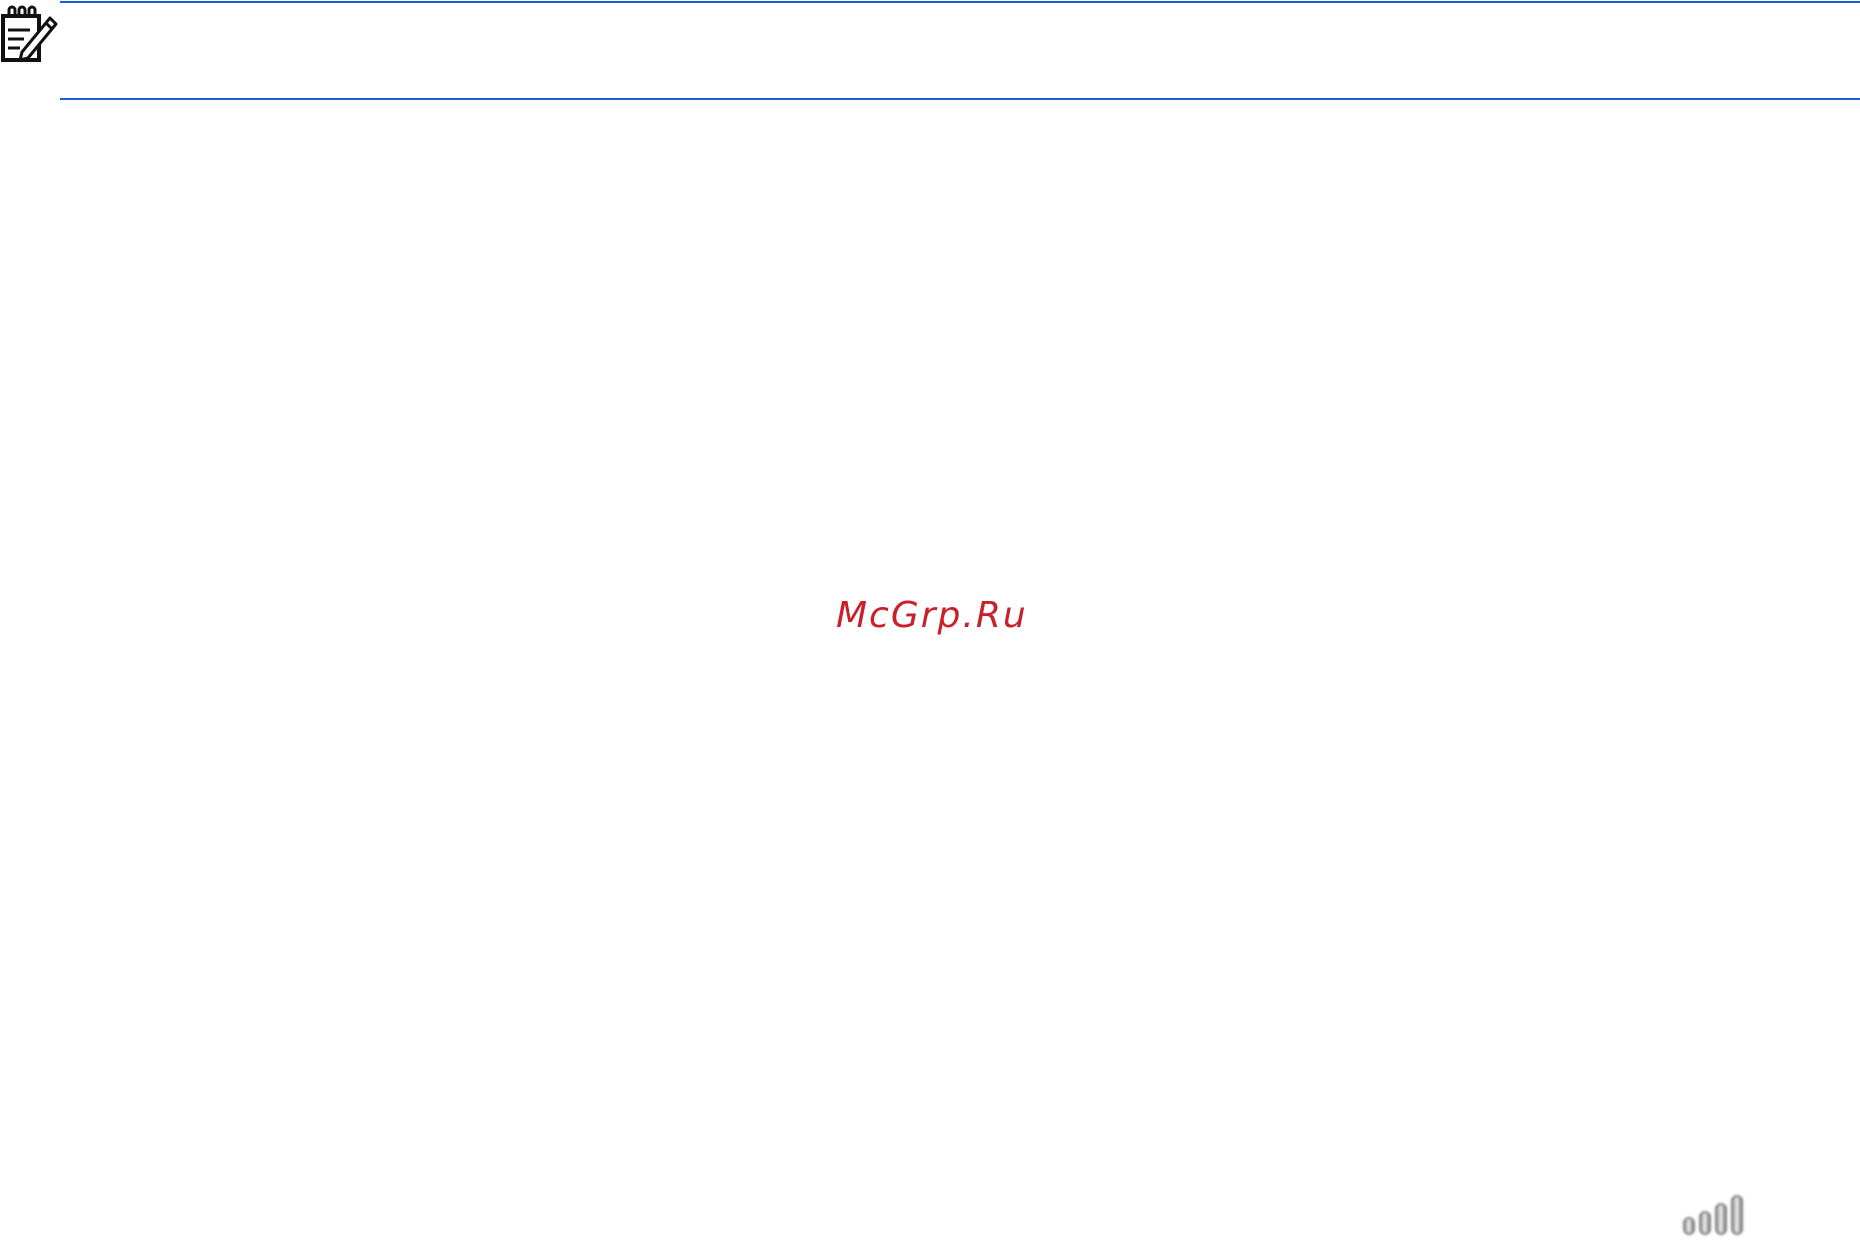 The width and height of the screenshot is (1860, 1242). I want to click on notepad-pencil-icon, so click(29, 33).